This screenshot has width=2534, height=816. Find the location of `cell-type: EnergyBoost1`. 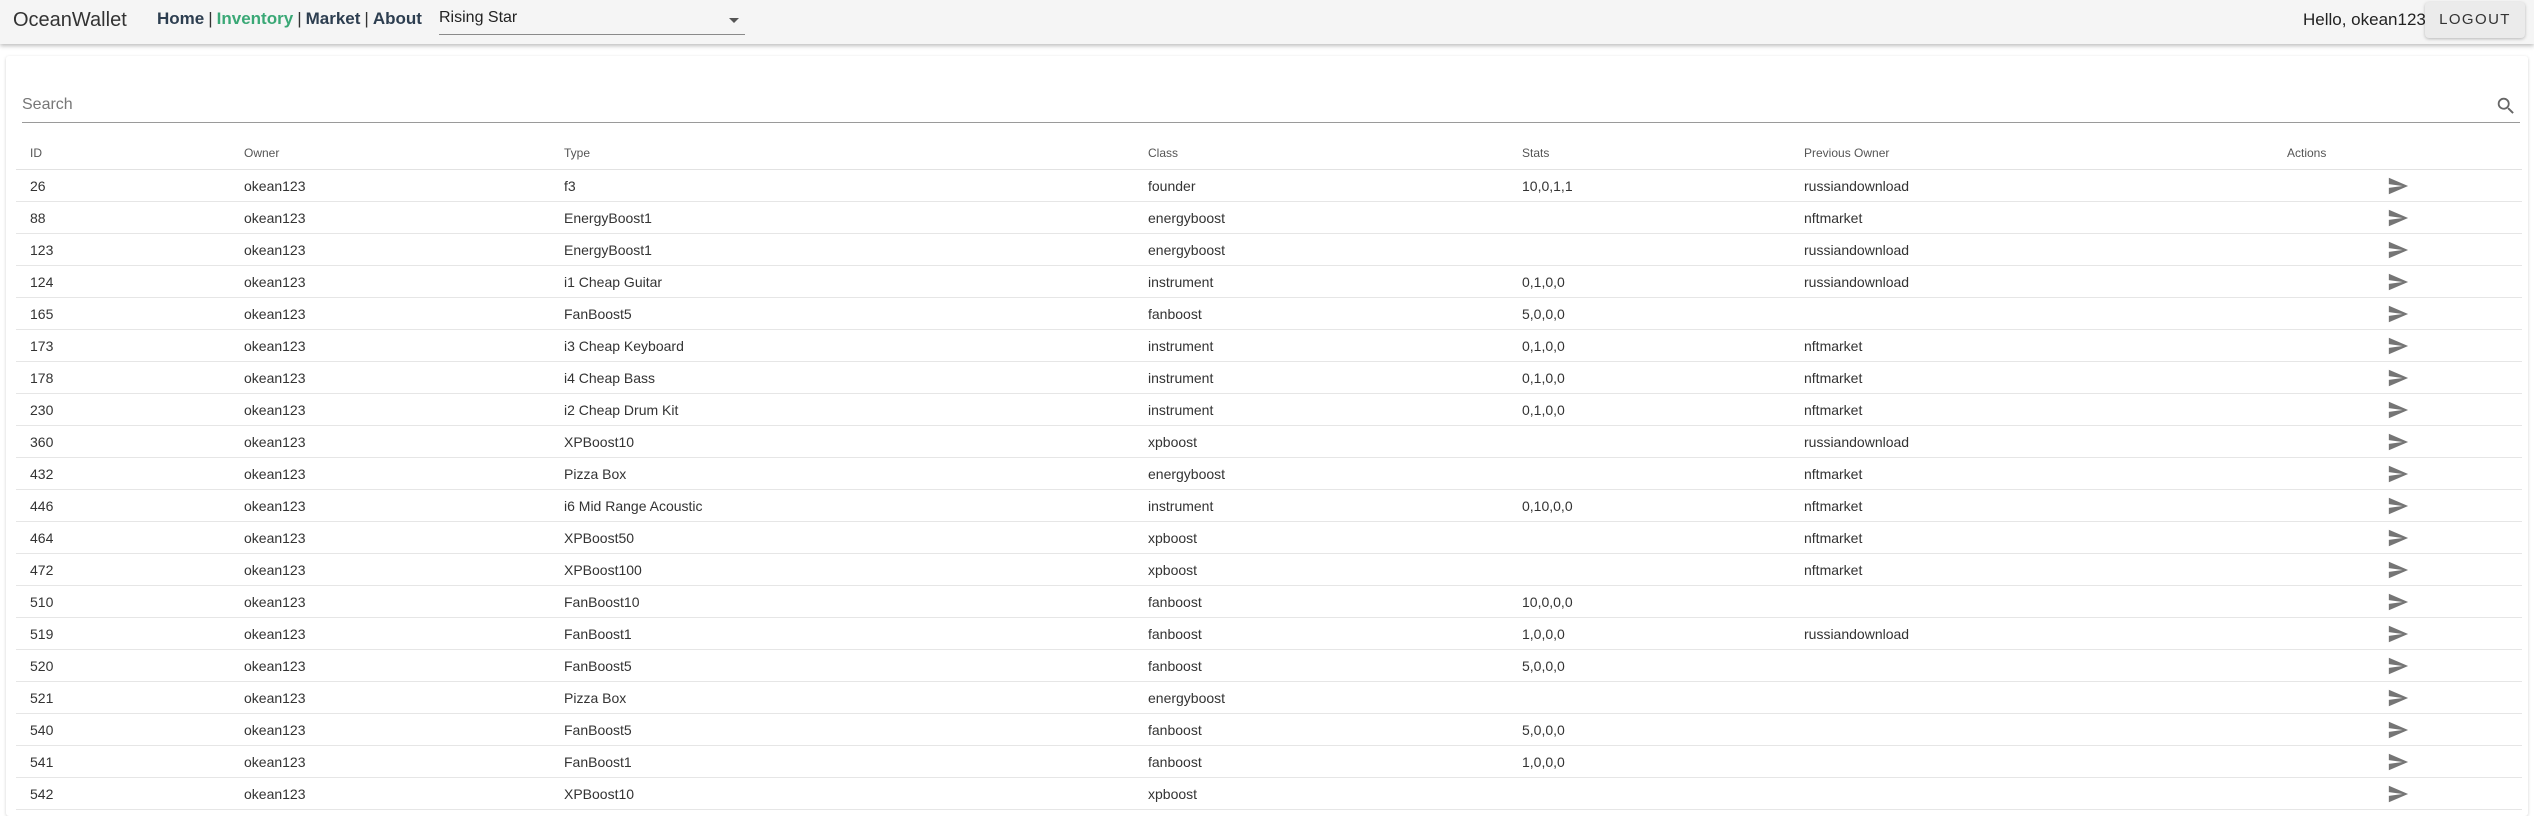

cell-type: EnergyBoost1 is located at coordinates (842, 249).